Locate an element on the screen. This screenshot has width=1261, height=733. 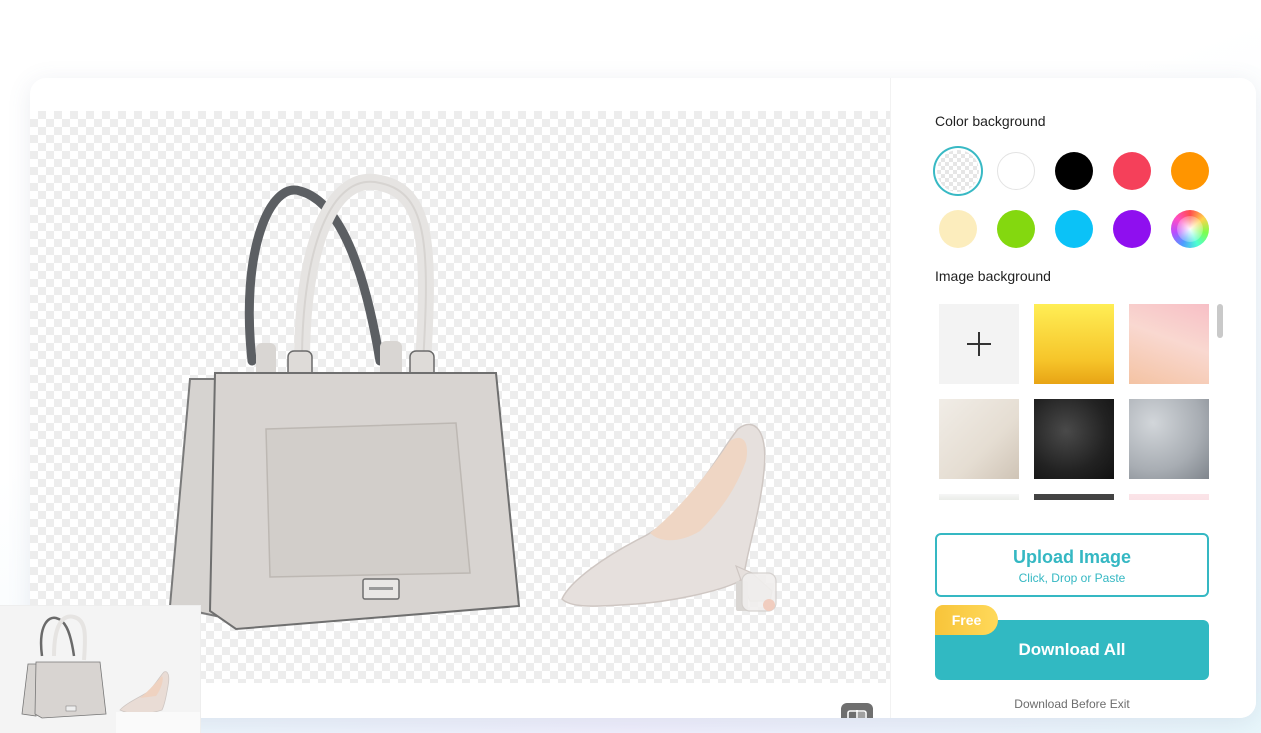
swatch-cream is located at coordinates (958, 229).